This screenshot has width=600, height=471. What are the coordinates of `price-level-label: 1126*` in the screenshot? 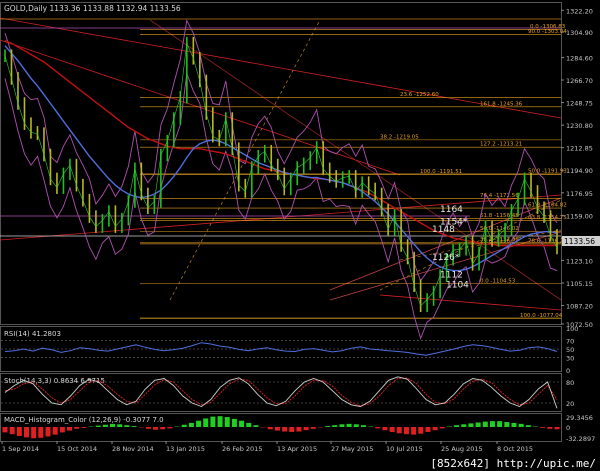 It's located at (446, 258).